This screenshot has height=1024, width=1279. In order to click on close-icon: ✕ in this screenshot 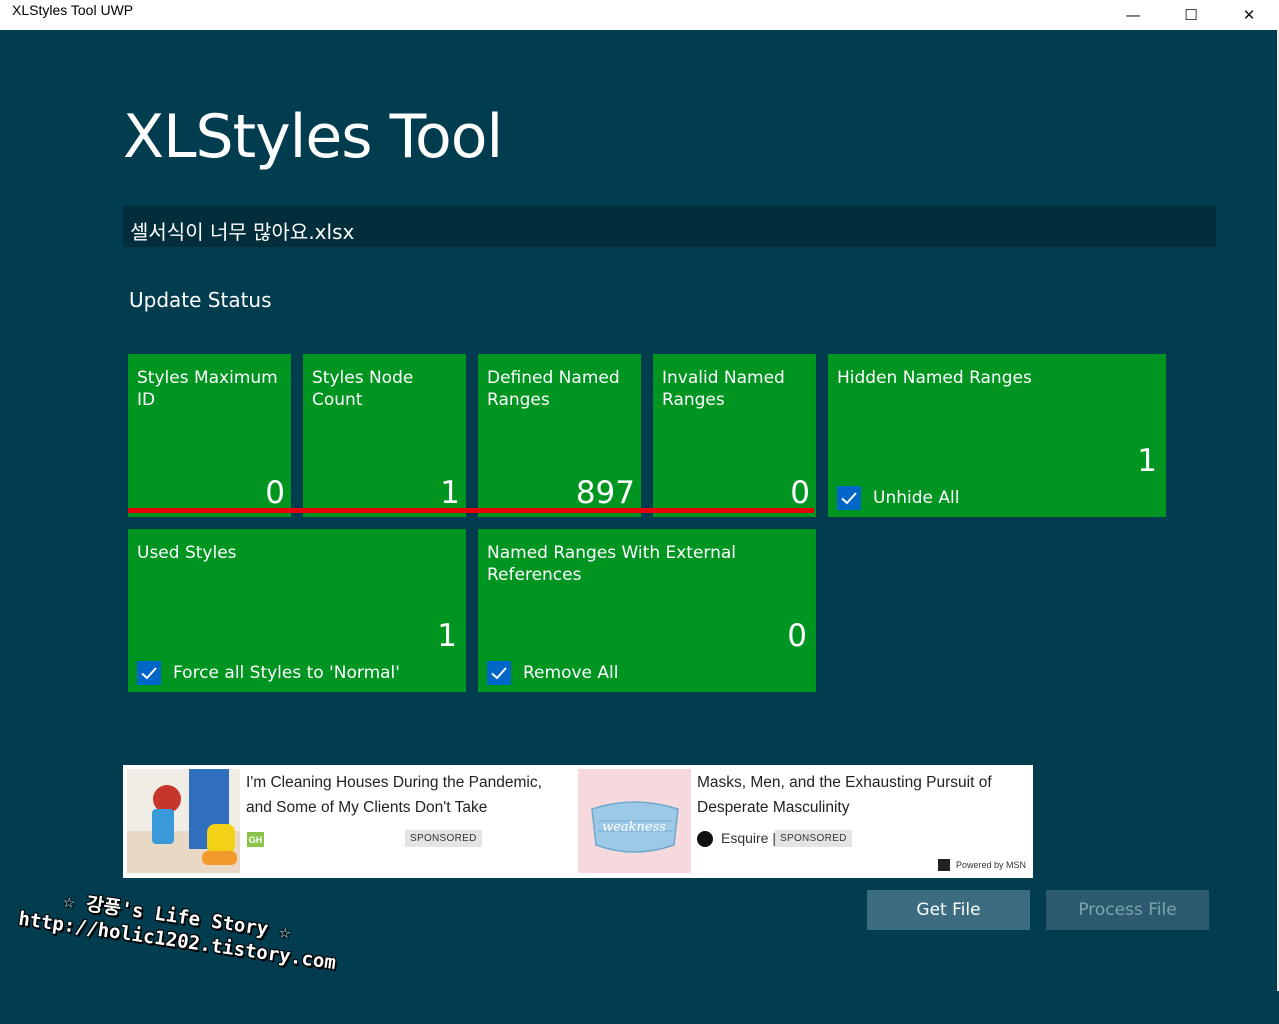, I will do `click(1249, 15)`.